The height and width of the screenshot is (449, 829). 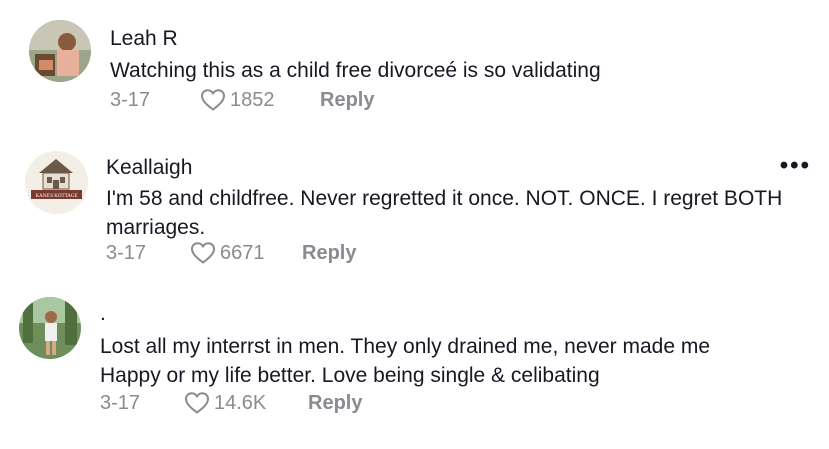 What do you see at coordinates (240, 402) in the screenshot?
I see `like-count: 14.6K` at bounding box center [240, 402].